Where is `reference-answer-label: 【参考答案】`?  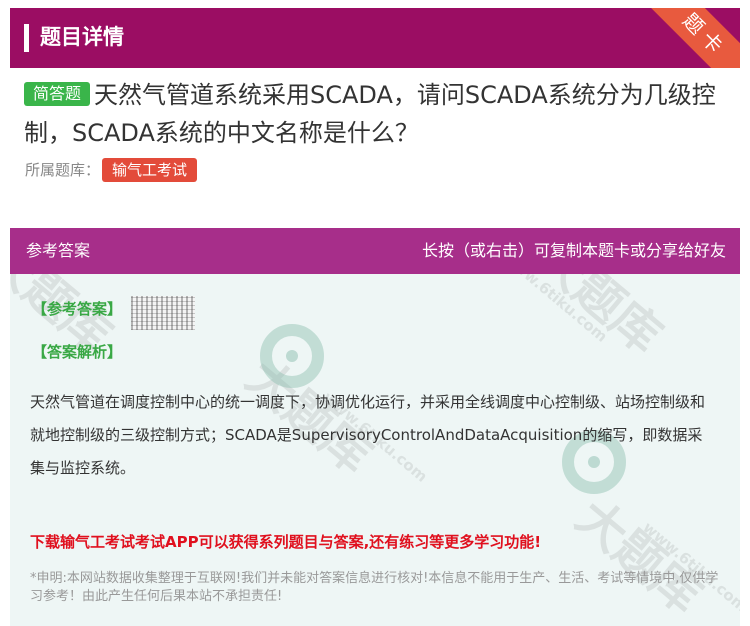
reference-answer-label: 【参考答案】 is located at coordinates (77, 309).